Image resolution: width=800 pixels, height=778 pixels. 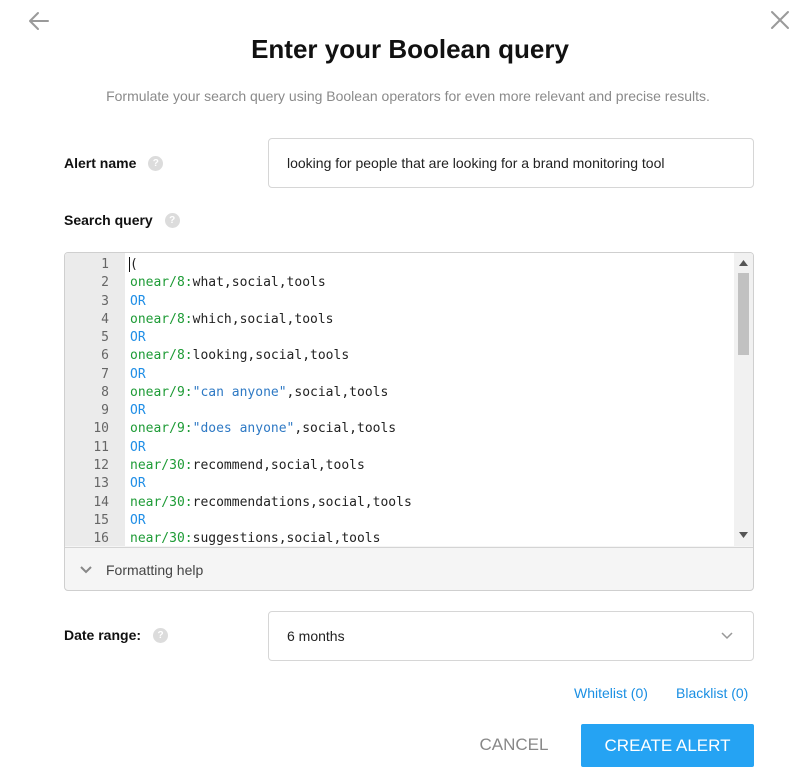 I want to click on close-icon, so click(x=780, y=20).